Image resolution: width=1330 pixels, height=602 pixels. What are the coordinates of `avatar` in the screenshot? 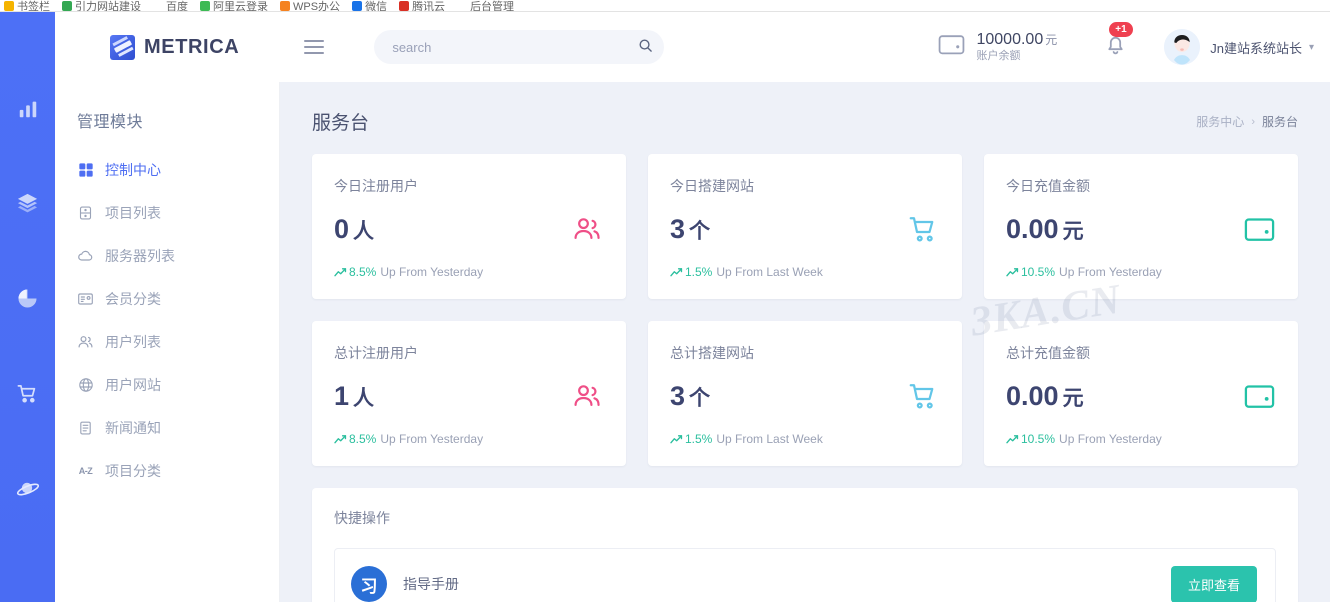 It's located at (1182, 47).